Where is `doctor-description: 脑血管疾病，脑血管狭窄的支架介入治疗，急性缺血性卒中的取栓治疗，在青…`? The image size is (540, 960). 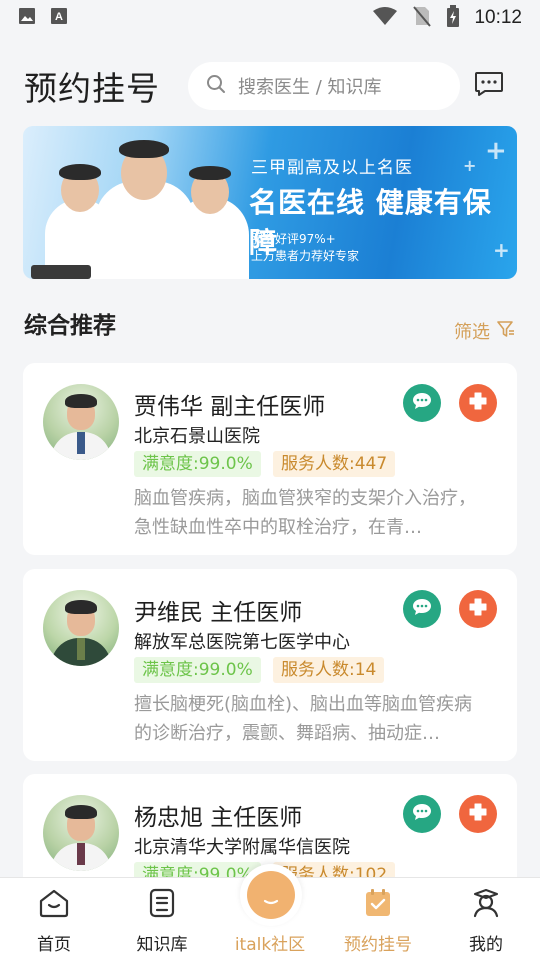 doctor-description: 脑血管疾病，脑血管狭窄的支架介入治疗，急性缺血性卒中的取栓治疗，在青… is located at coordinates (305, 513).